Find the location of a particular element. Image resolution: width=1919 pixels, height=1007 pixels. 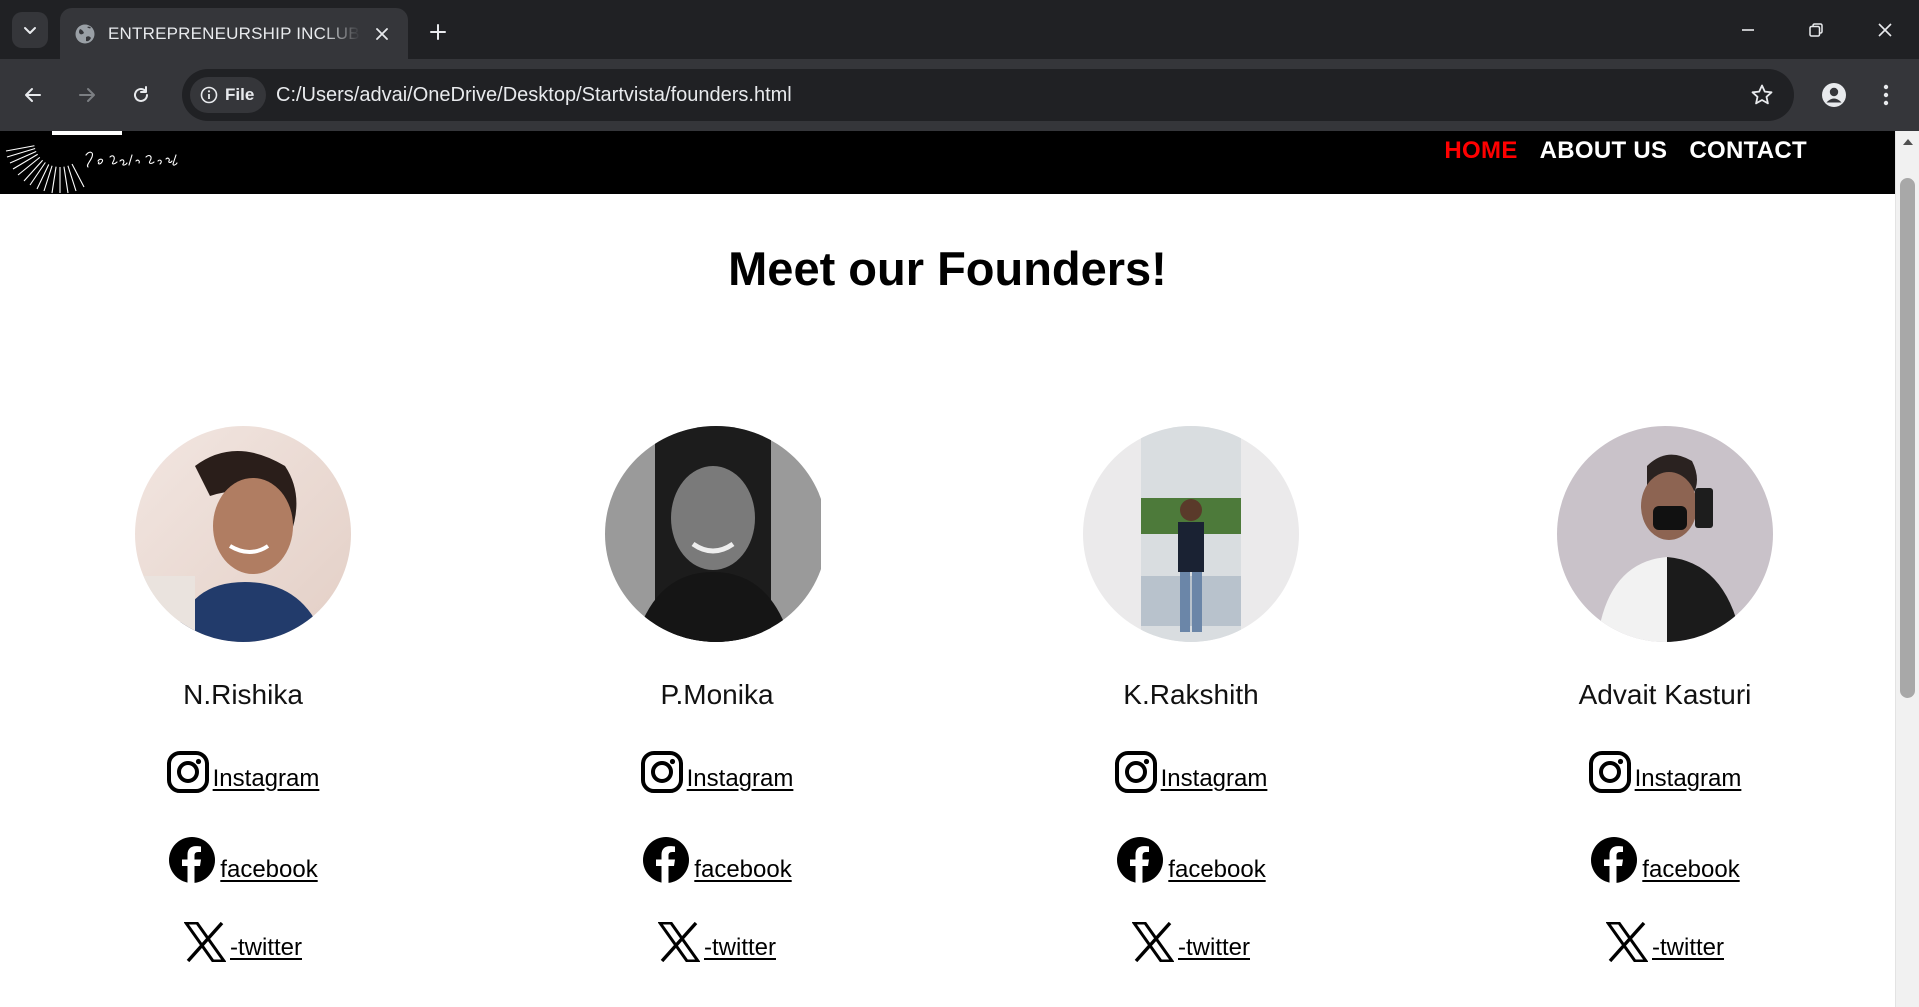

new-tab-button is located at coordinates (438, 32).